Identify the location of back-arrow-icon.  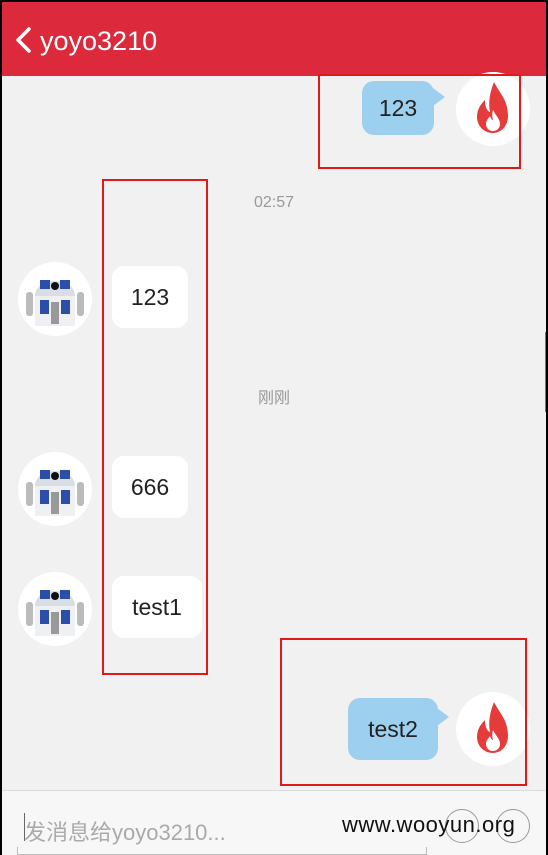
(24, 40).